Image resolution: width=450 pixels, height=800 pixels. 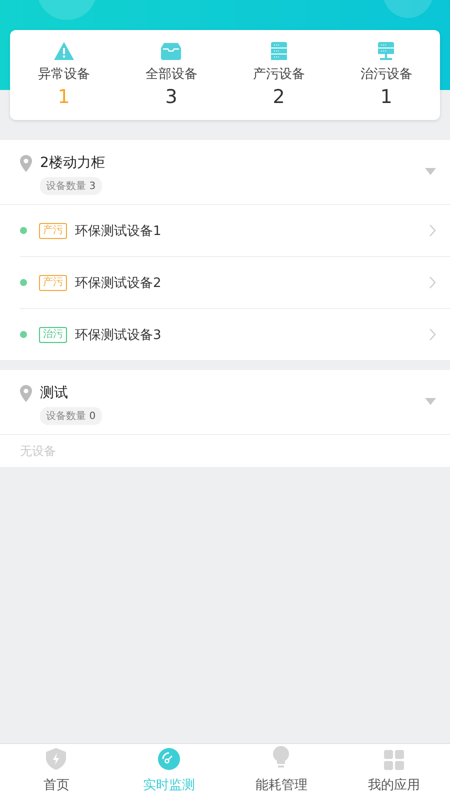 I want to click on device-count-badge: 设备数量 0, so click(x=71, y=416).